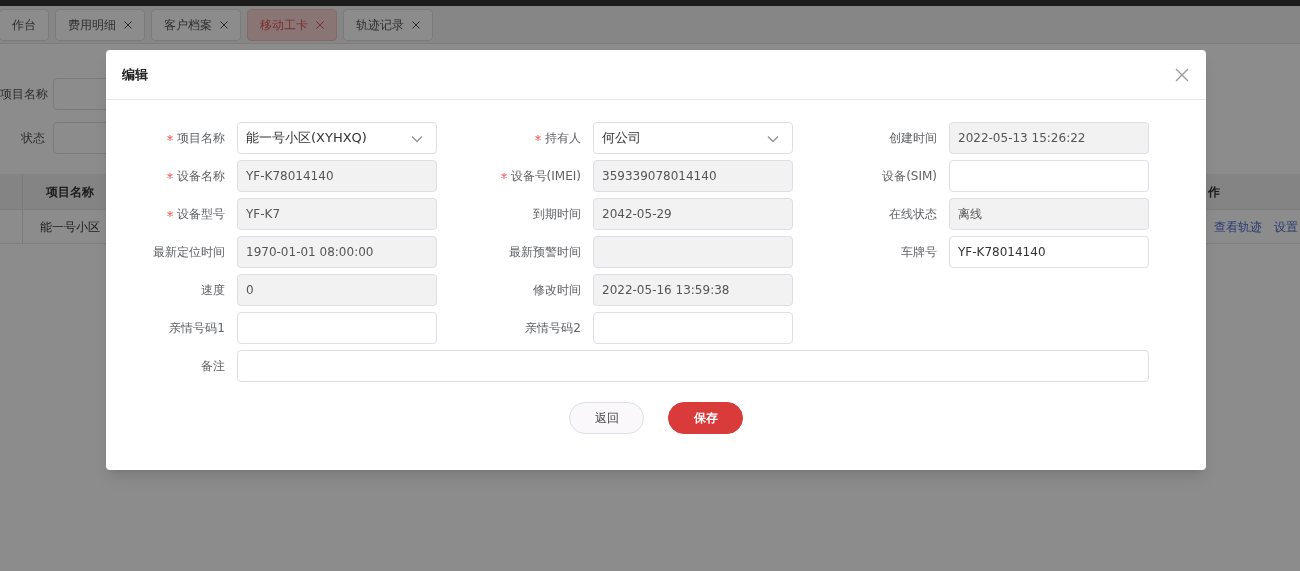 The image size is (1300, 571). I want to click on readonly-field: YF-K78014140, so click(337, 176).